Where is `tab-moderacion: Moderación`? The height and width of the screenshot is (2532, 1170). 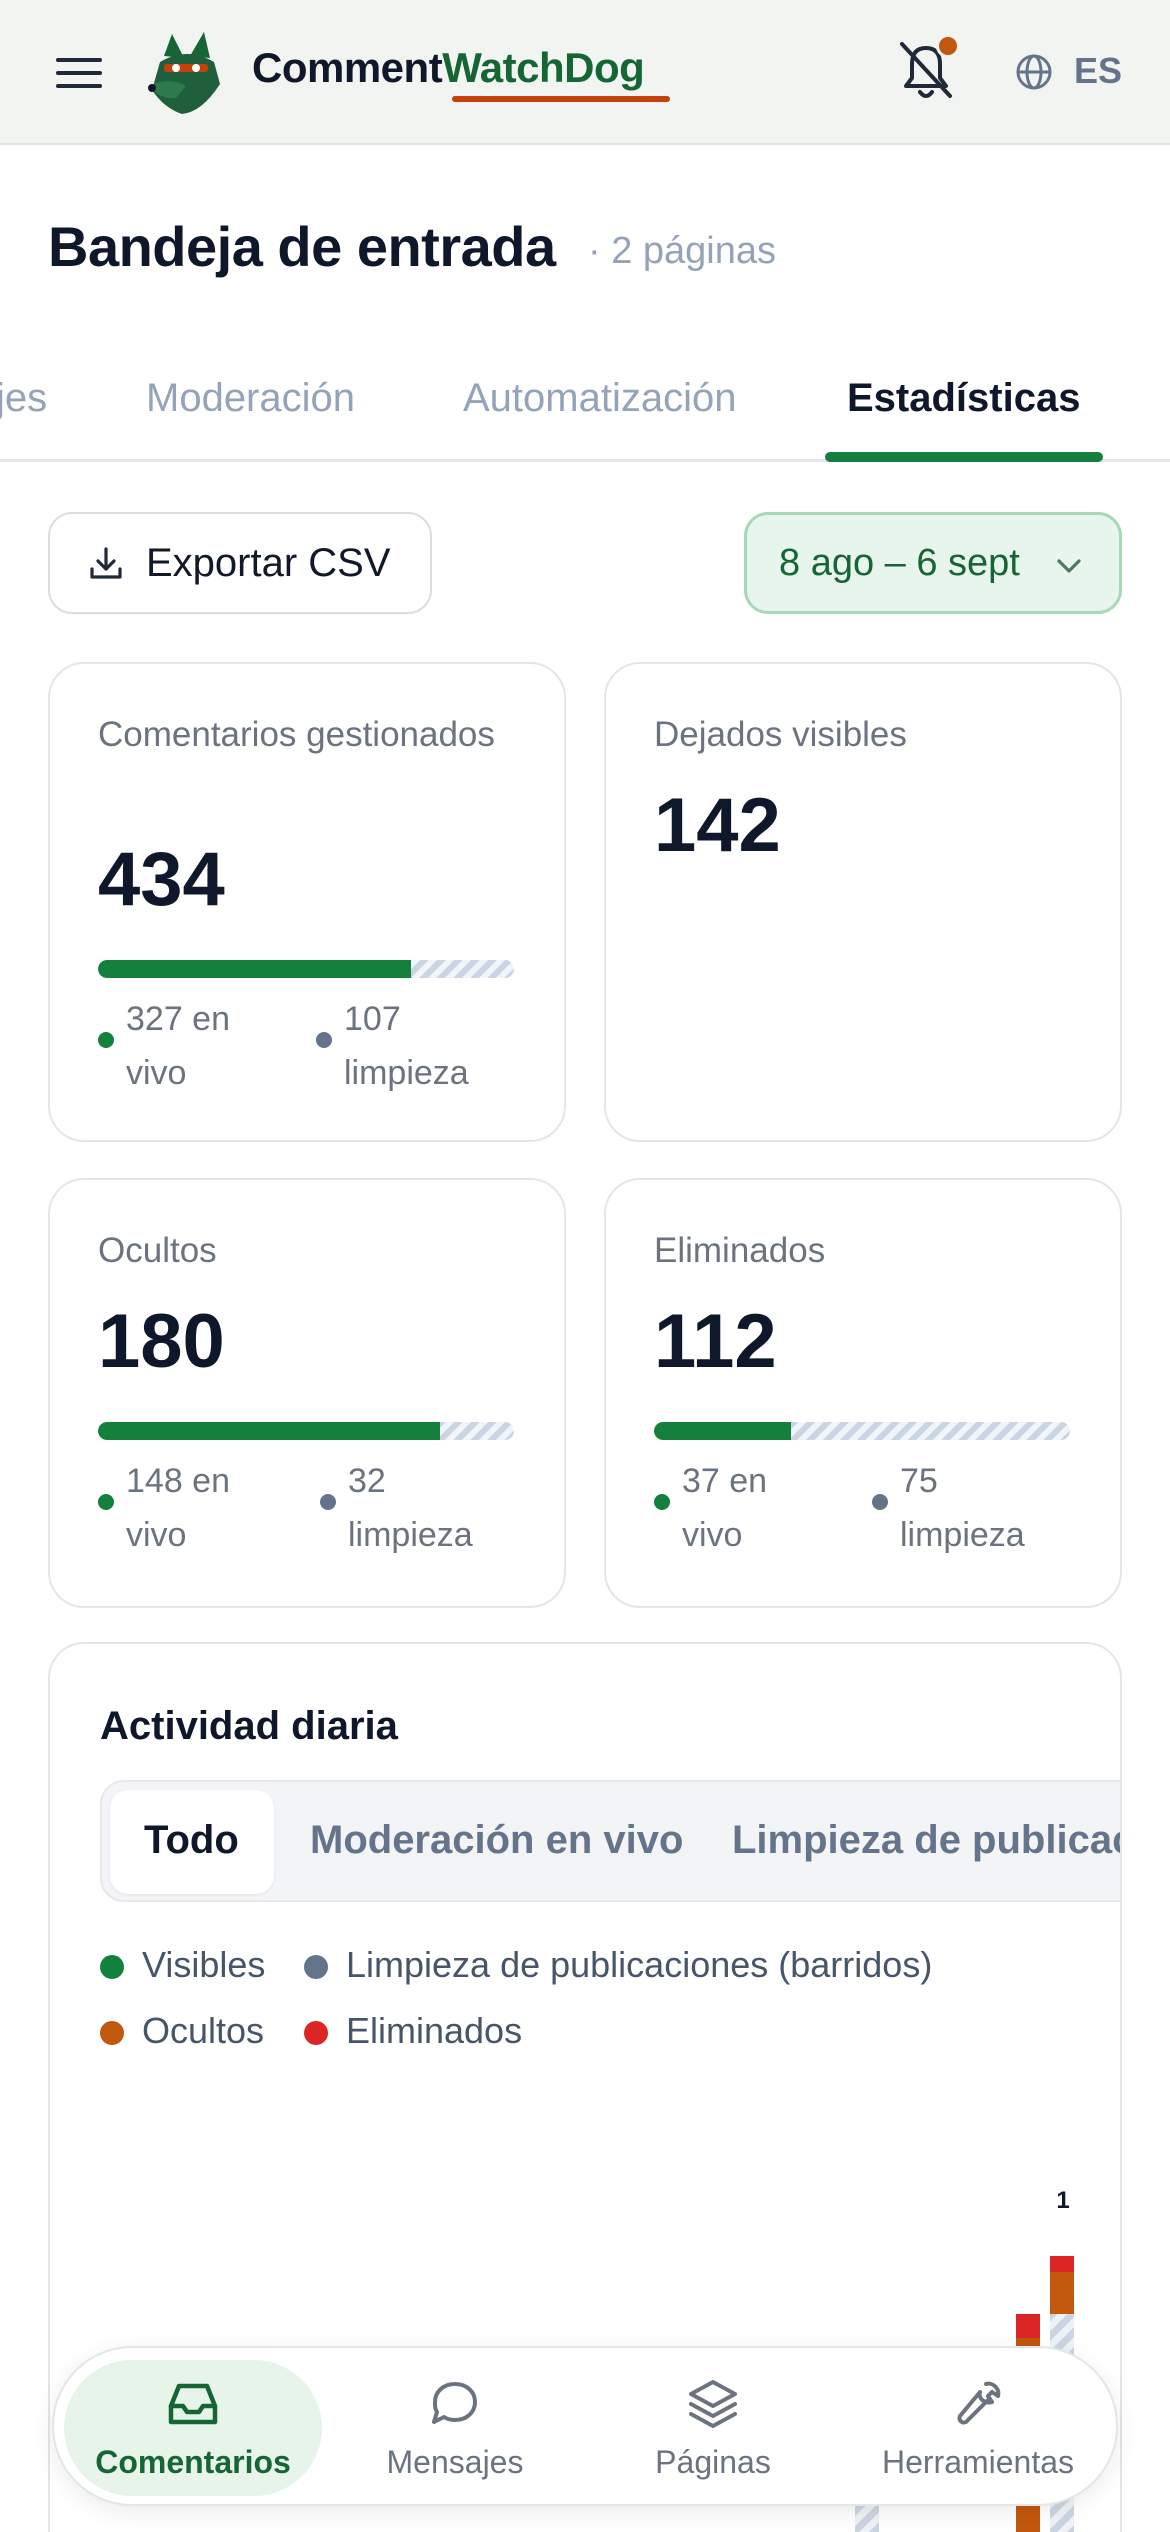
tab-moderacion: Moderación is located at coordinates (250, 398).